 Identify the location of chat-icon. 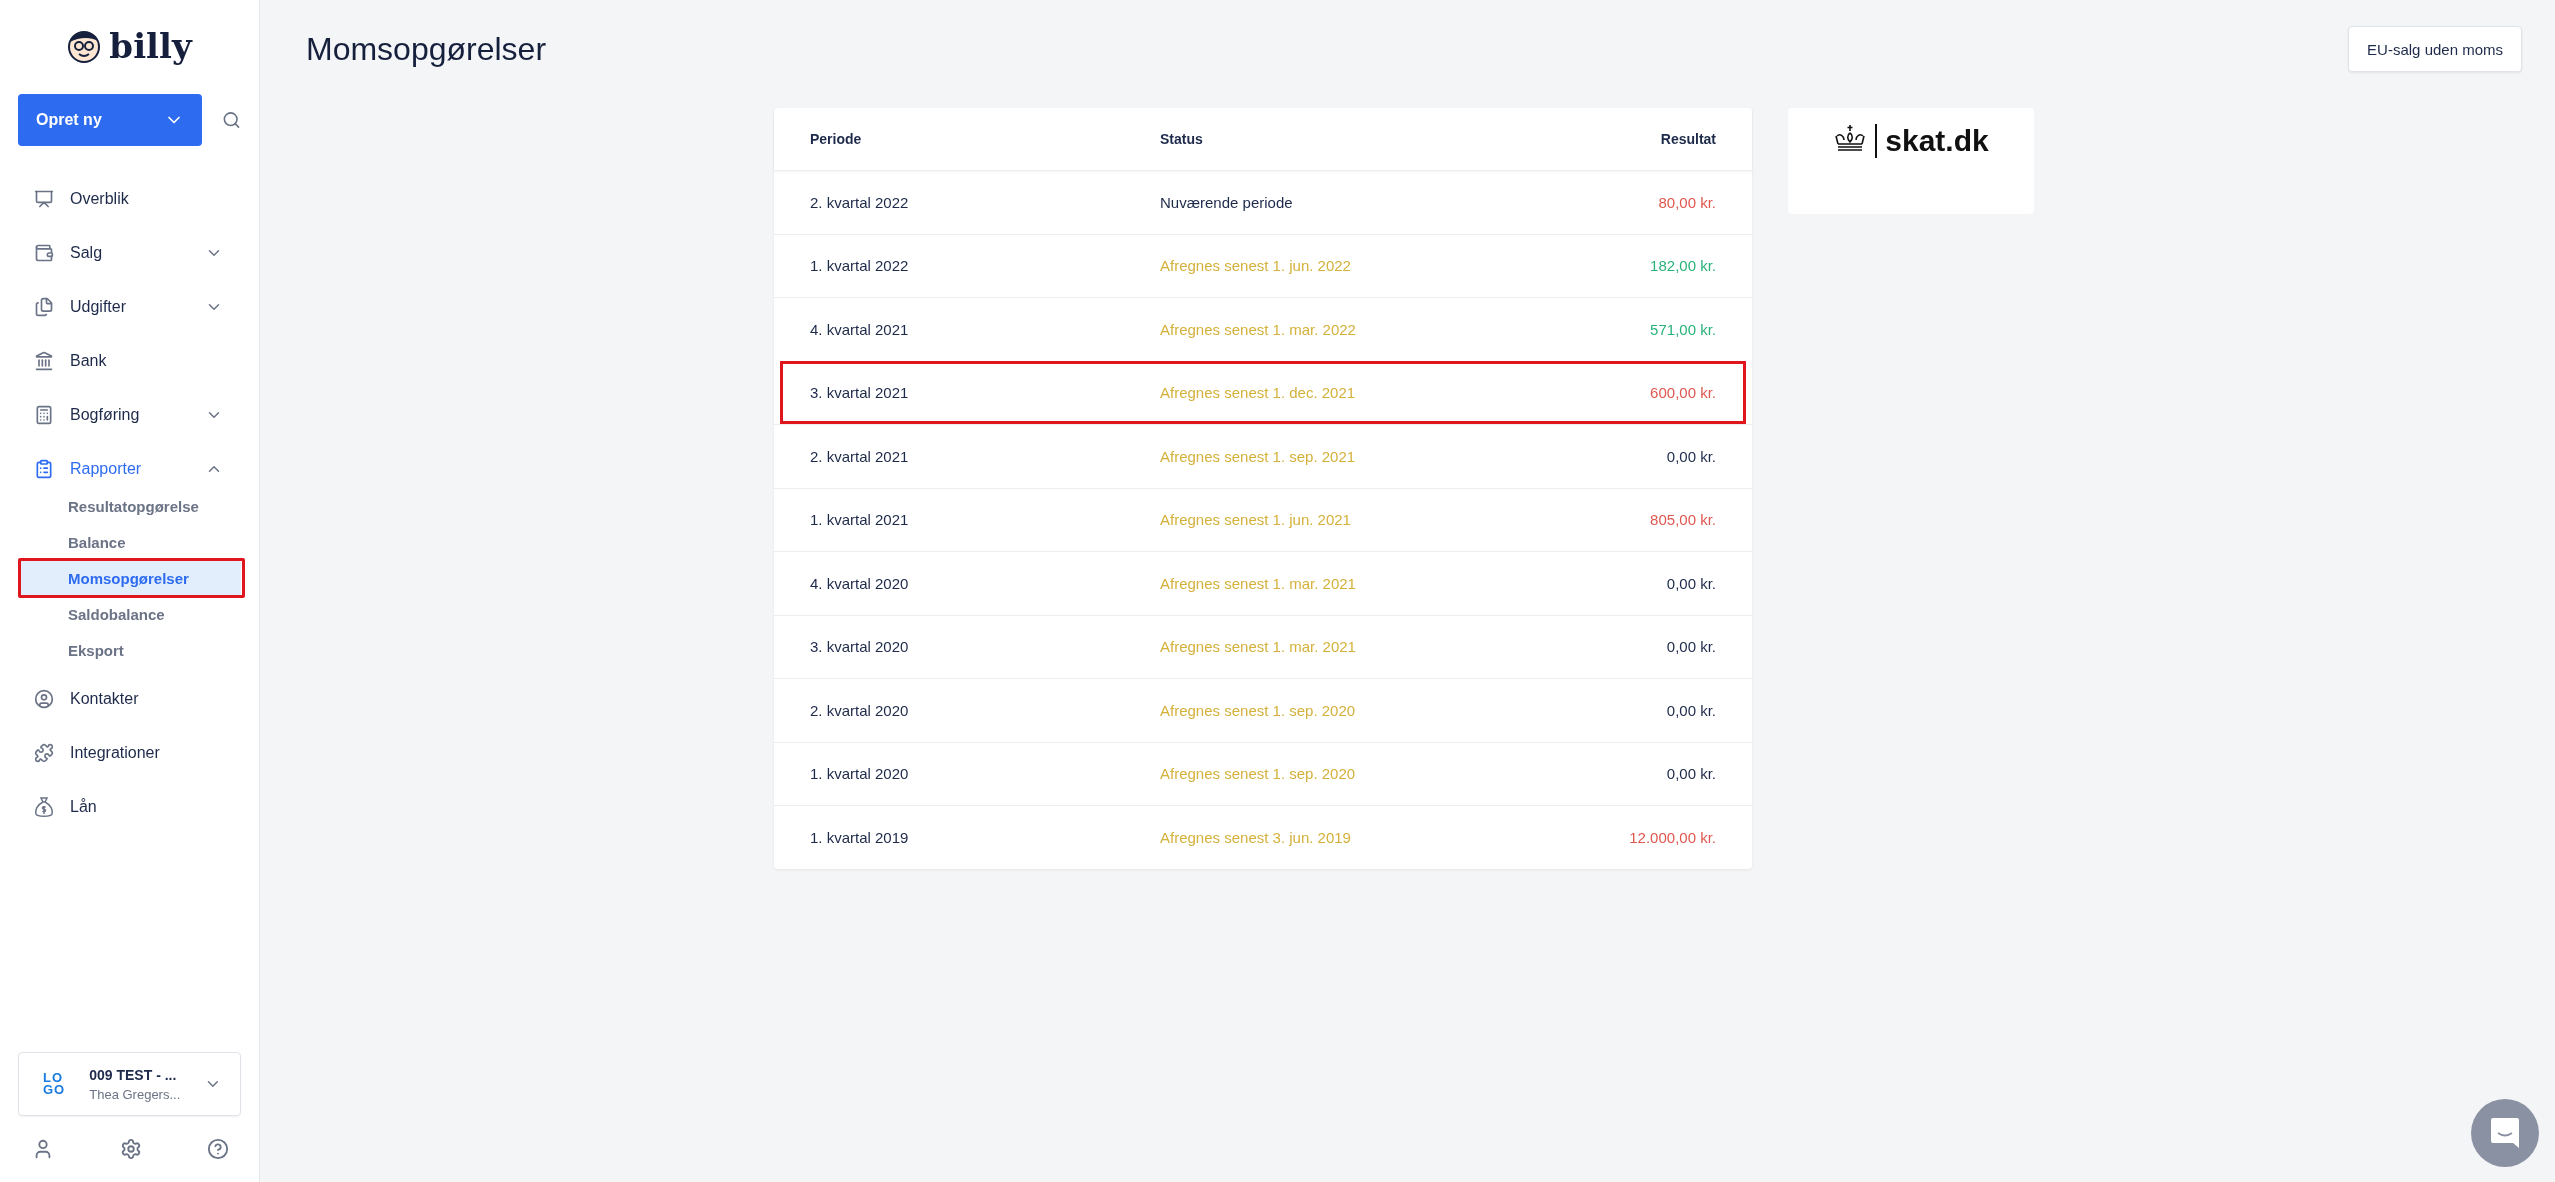
(2505, 1133).